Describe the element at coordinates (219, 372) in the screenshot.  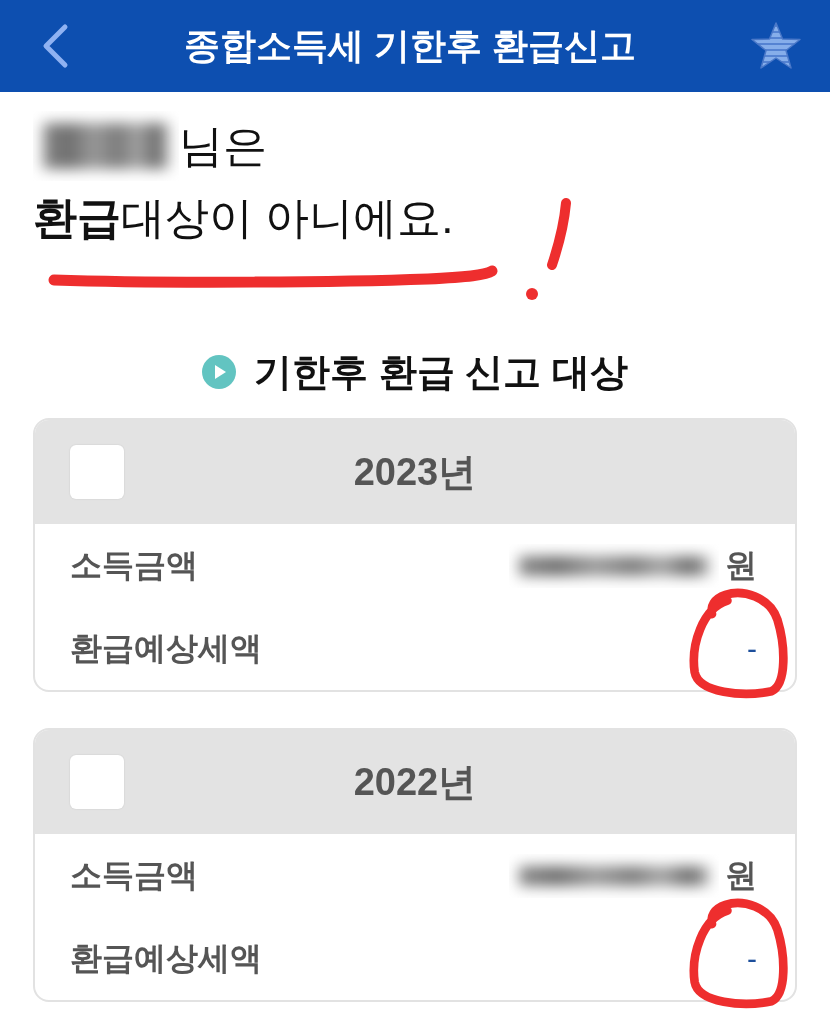
I see `play-icon` at that location.